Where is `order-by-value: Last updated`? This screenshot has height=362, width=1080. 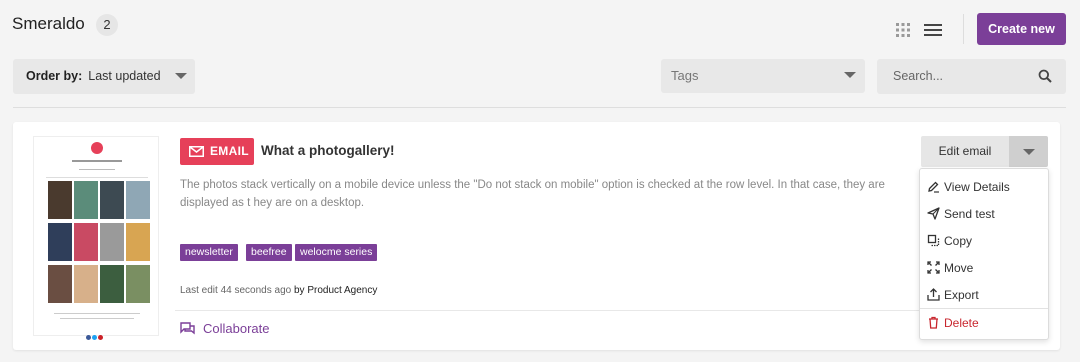 order-by-value: Last updated is located at coordinates (124, 76).